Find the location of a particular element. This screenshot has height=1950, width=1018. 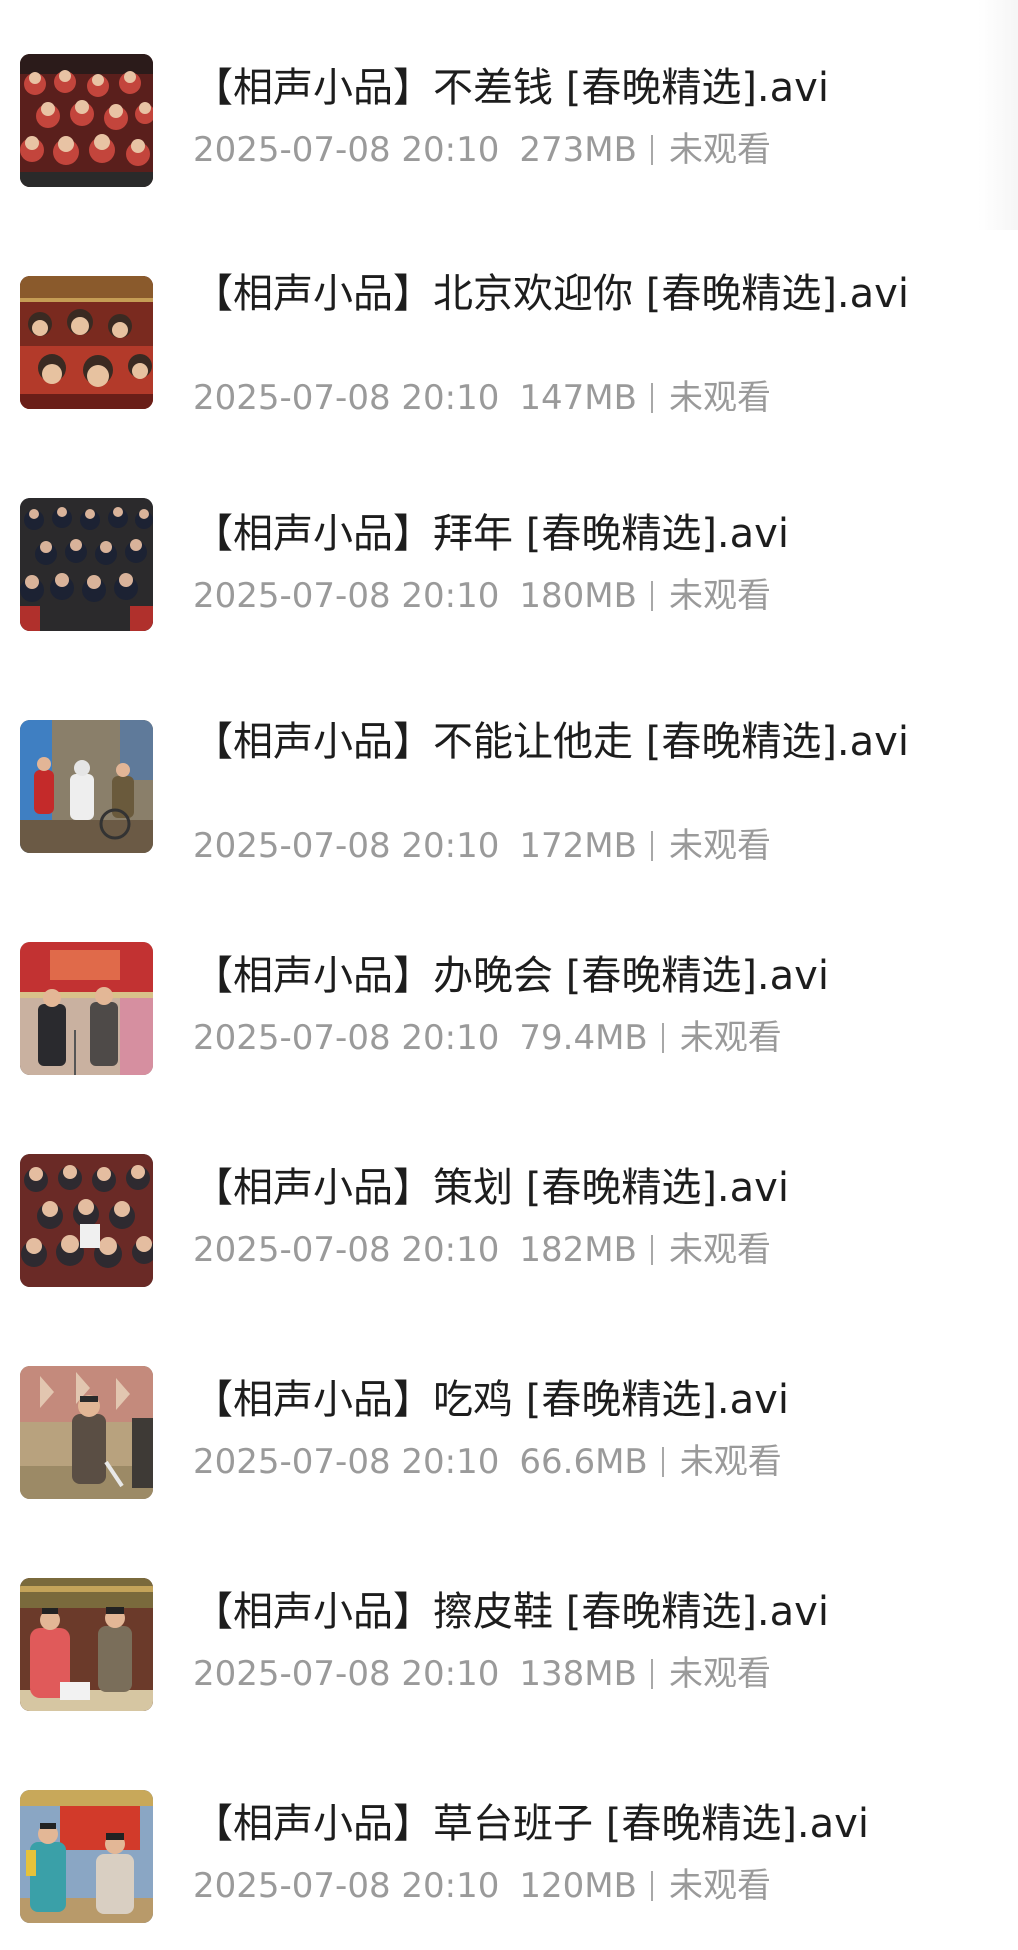

file-meta: 2025-07-08 20:10 79.4MB 未观看 is located at coordinates (487, 1038).